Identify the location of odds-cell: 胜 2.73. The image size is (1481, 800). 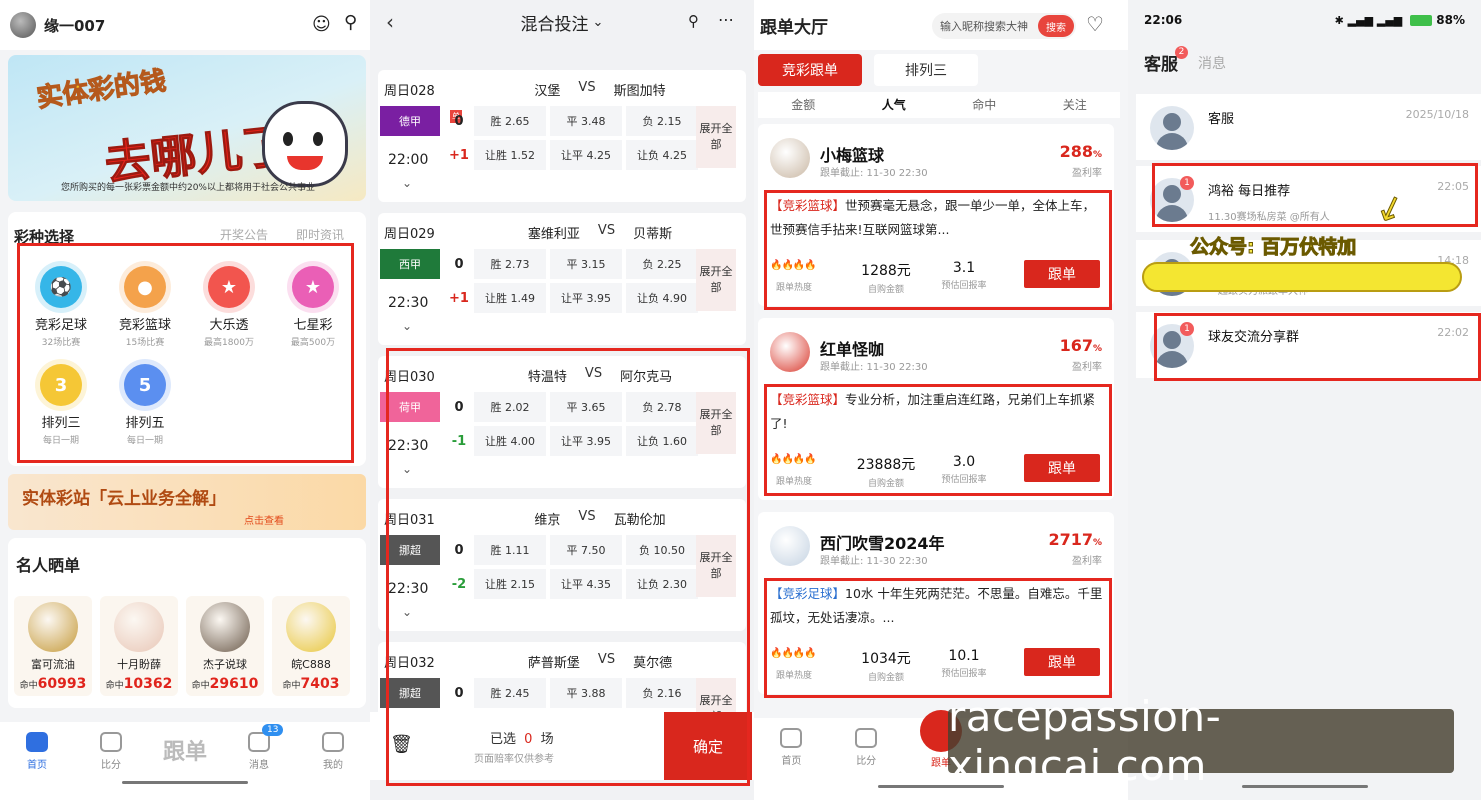
(510, 264).